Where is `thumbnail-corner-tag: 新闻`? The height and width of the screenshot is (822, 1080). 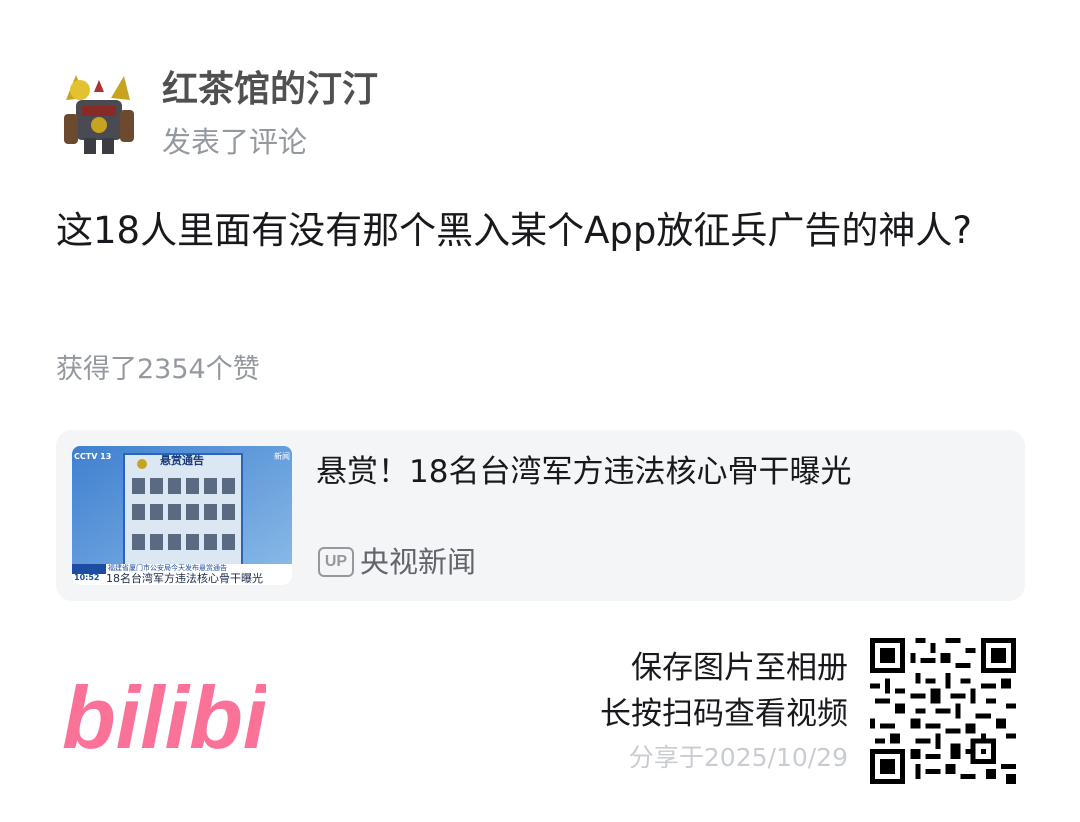 thumbnail-corner-tag: 新闻 is located at coordinates (282, 456).